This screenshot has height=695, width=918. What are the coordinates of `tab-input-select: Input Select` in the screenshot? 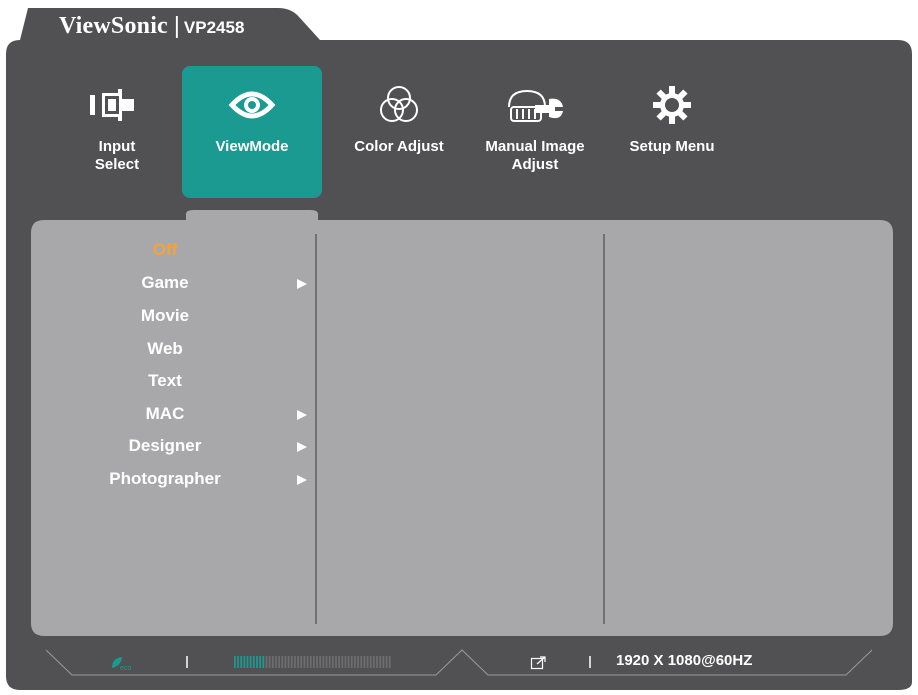 It's located at (117, 132).